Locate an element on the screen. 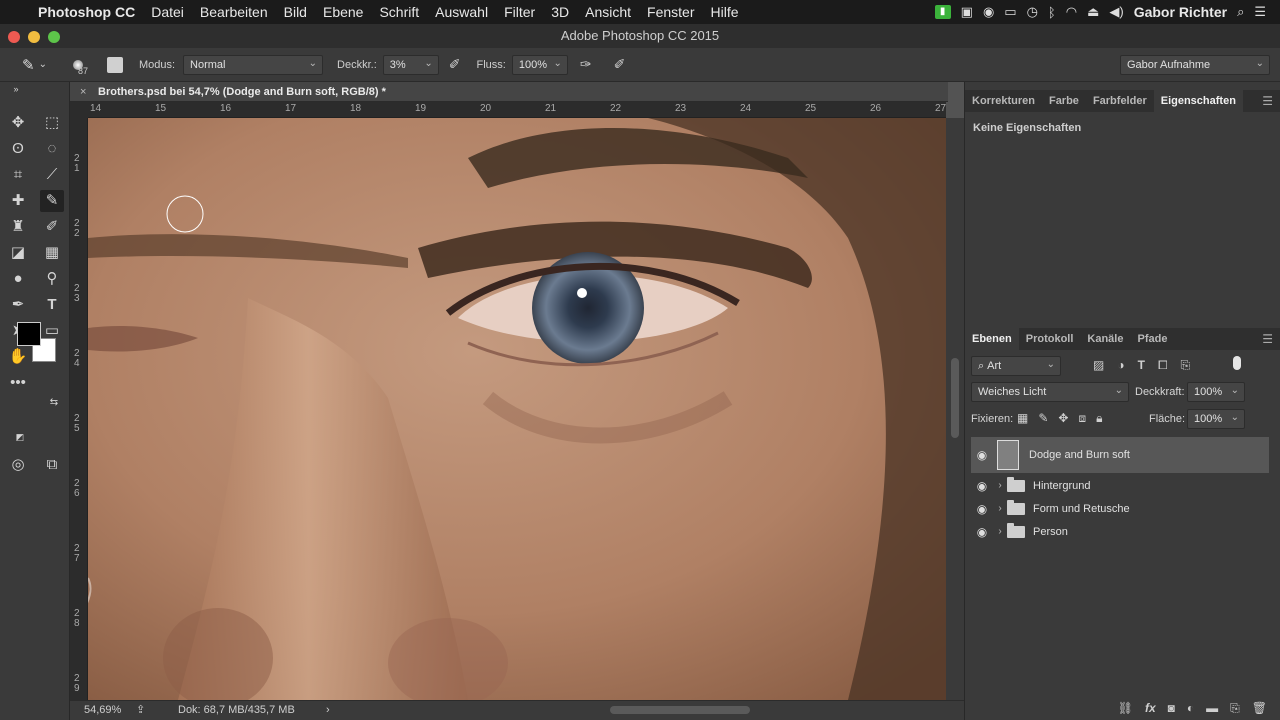  filter-pixel-icon: ▨ is located at coordinates (1098, 365).